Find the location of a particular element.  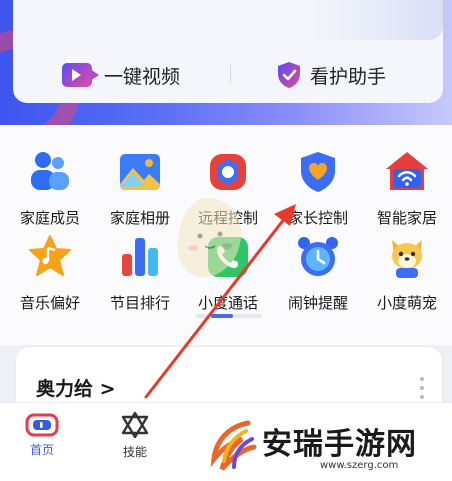

care-assistant-button: 看护助手 is located at coordinates (331, 75).